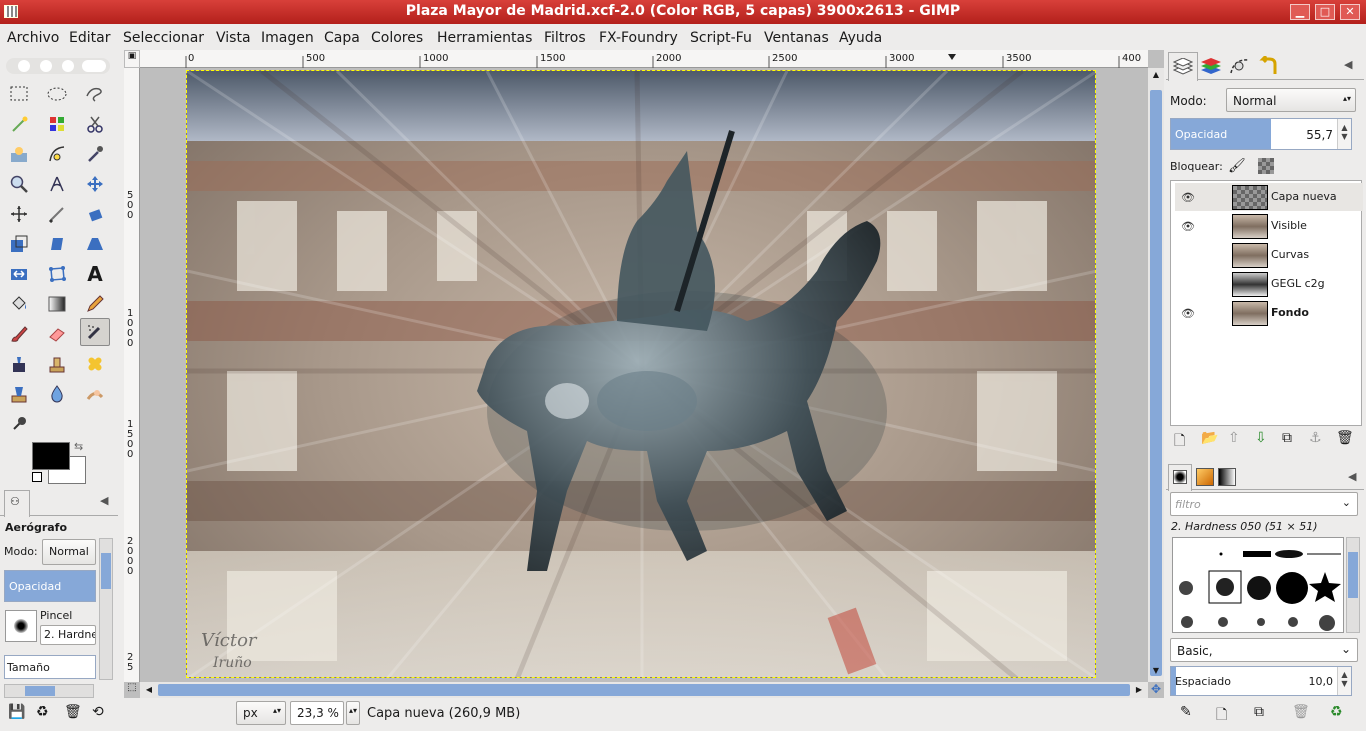 The width and height of the screenshot is (1366, 731). I want to click on canvas-hscroll-thumb, so click(644, 690).